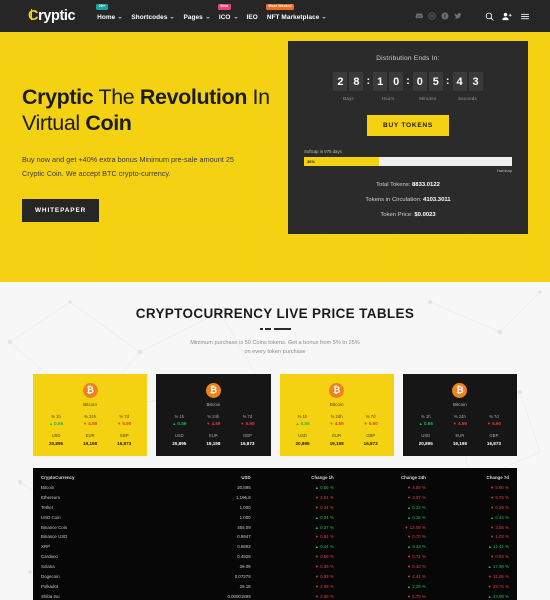 This screenshot has height=600, width=550. I want to click on nav-item-pages: Pages, so click(196, 16).